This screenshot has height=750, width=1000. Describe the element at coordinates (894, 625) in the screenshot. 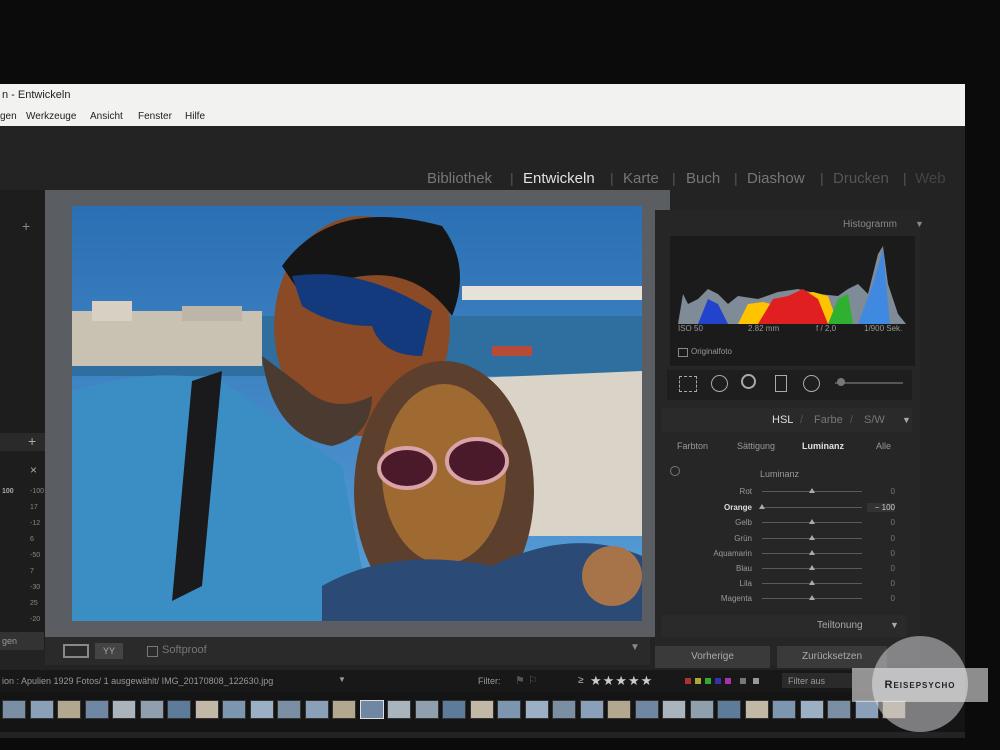

I see `split-toning-collapse-icon: ▼` at that location.